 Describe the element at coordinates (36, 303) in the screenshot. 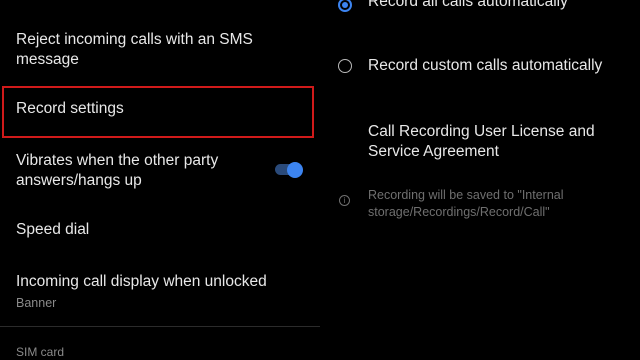

I see `incoming-call-display-value: Banner` at that location.